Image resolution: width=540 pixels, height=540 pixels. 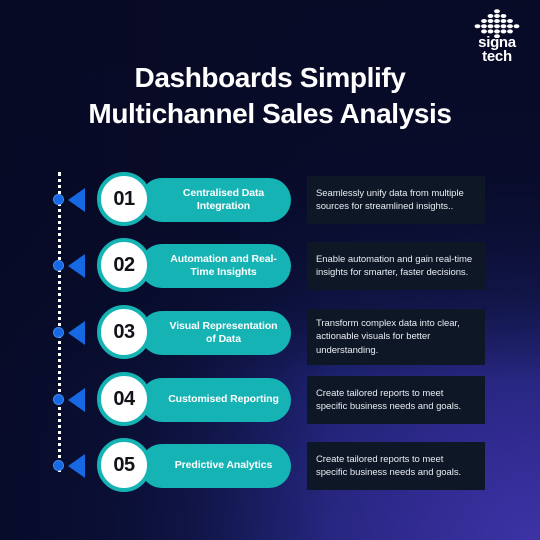 I want to click on step-number-badge: 04, so click(x=124, y=399).